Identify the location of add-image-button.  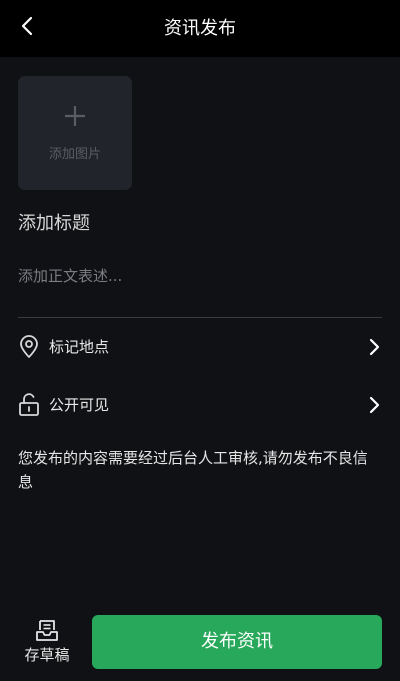
(75, 133).